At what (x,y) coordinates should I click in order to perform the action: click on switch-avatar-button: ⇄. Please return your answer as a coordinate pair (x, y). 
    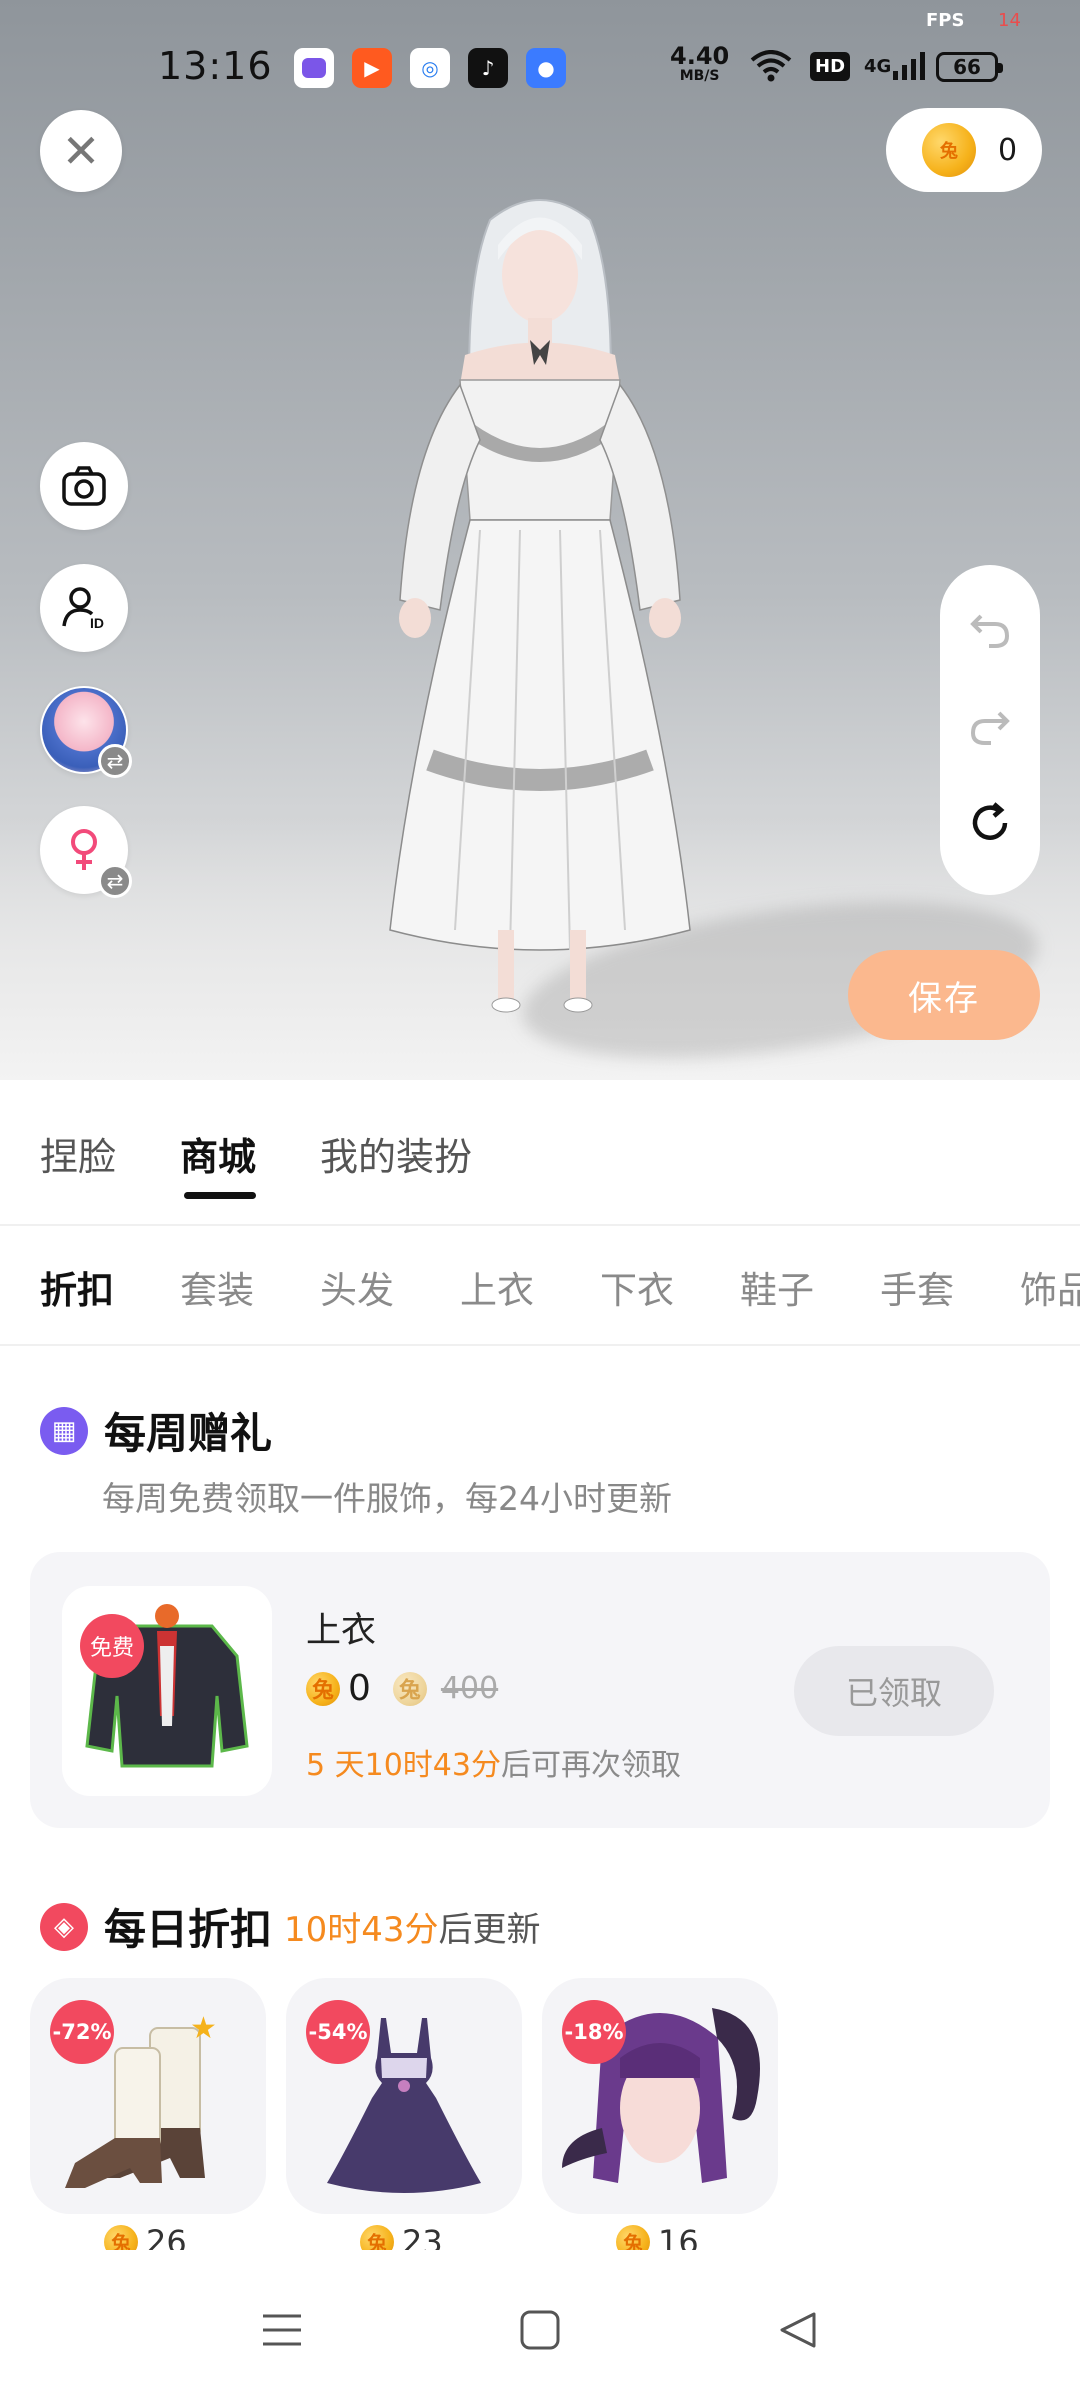
    Looking at the image, I should click on (86, 732).